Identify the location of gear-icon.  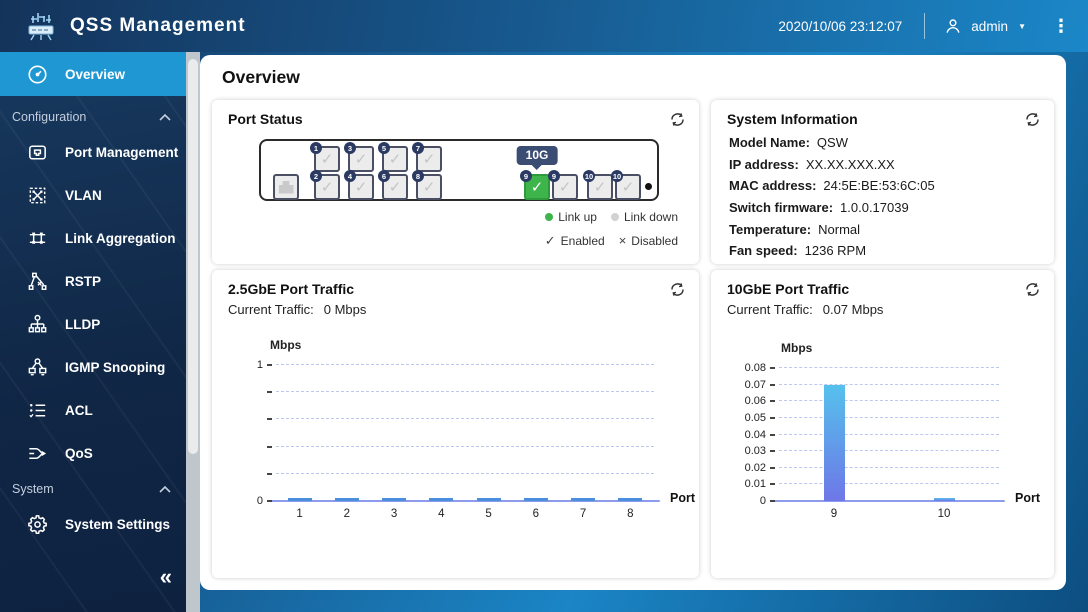
(37, 524).